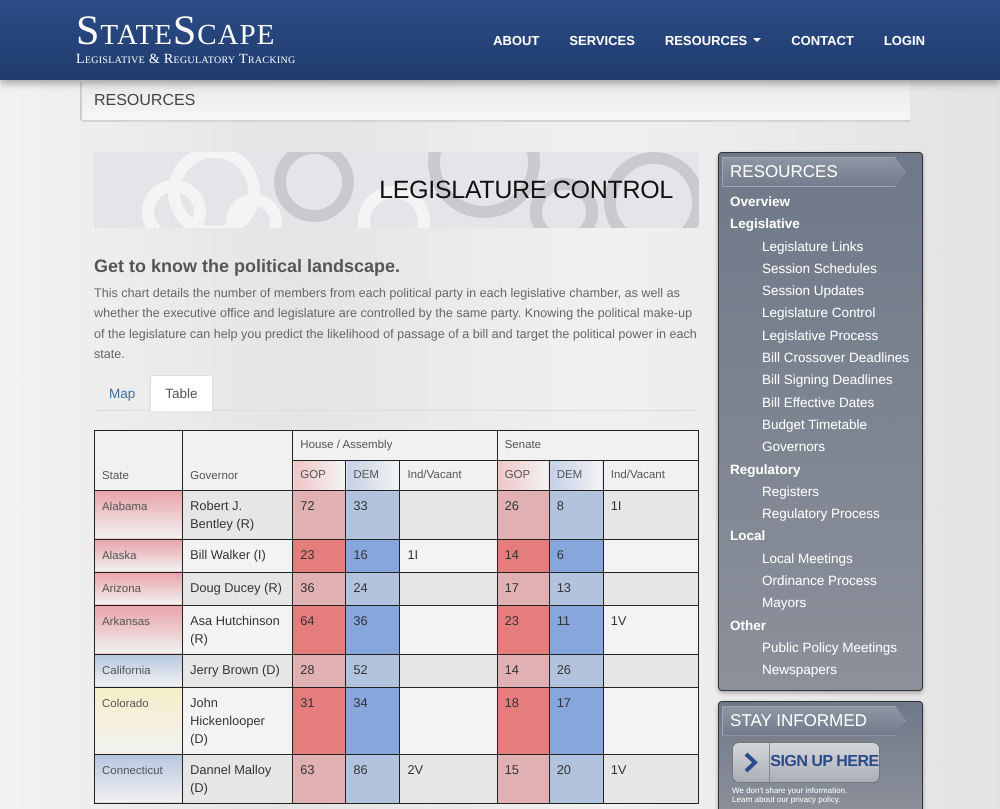 The width and height of the screenshot is (1000, 809). I want to click on sidebar-link: Bill Crossover Deadlines, so click(822, 358).